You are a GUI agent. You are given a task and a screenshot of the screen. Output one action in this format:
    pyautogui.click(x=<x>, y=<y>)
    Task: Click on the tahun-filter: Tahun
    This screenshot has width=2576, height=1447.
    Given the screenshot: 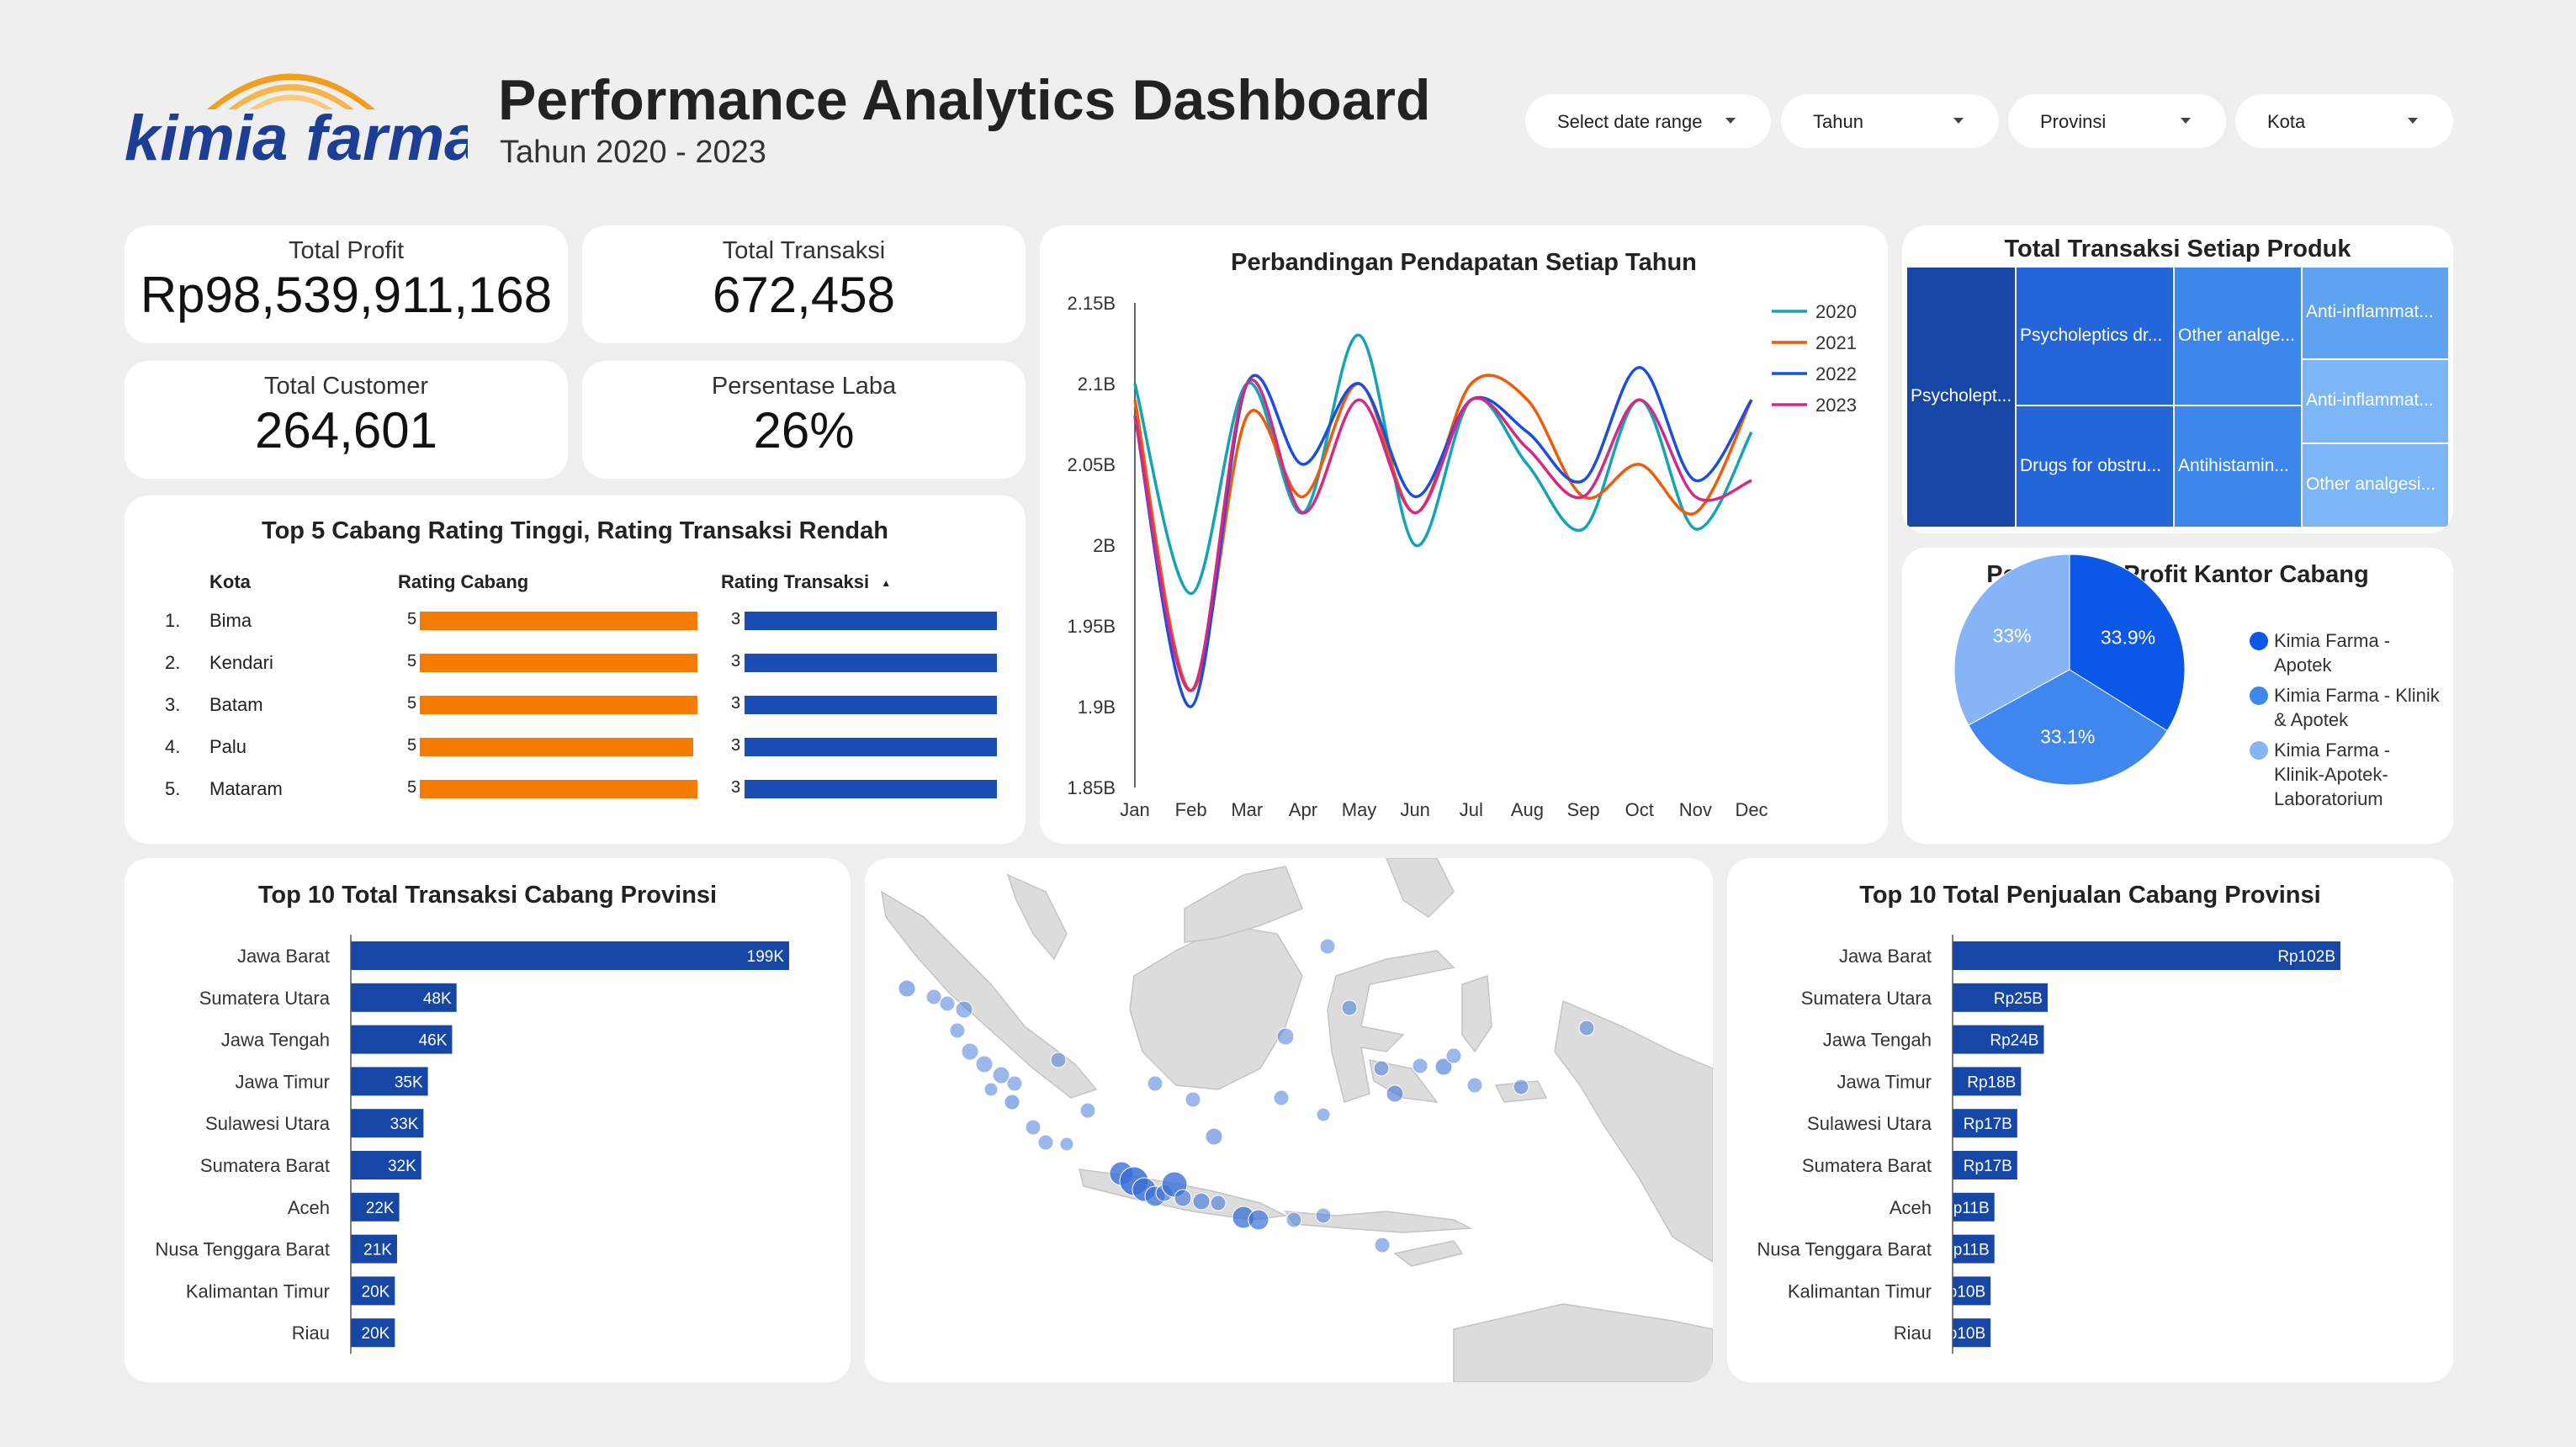 What is the action you would take?
    pyautogui.click(x=1890, y=121)
    